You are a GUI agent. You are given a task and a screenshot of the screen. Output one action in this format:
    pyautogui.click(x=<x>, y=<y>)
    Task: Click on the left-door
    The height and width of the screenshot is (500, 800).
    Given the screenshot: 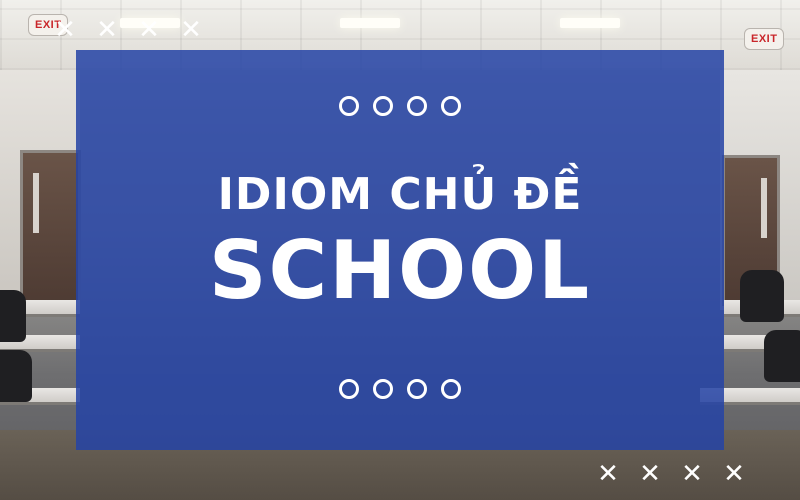 What is the action you would take?
    pyautogui.click(x=50, y=228)
    